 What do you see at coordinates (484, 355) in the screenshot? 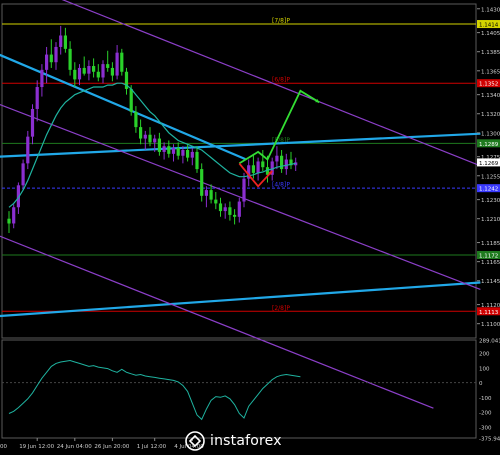
I see `oscillator-tick-label: 200` at bounding box center [484, 355].